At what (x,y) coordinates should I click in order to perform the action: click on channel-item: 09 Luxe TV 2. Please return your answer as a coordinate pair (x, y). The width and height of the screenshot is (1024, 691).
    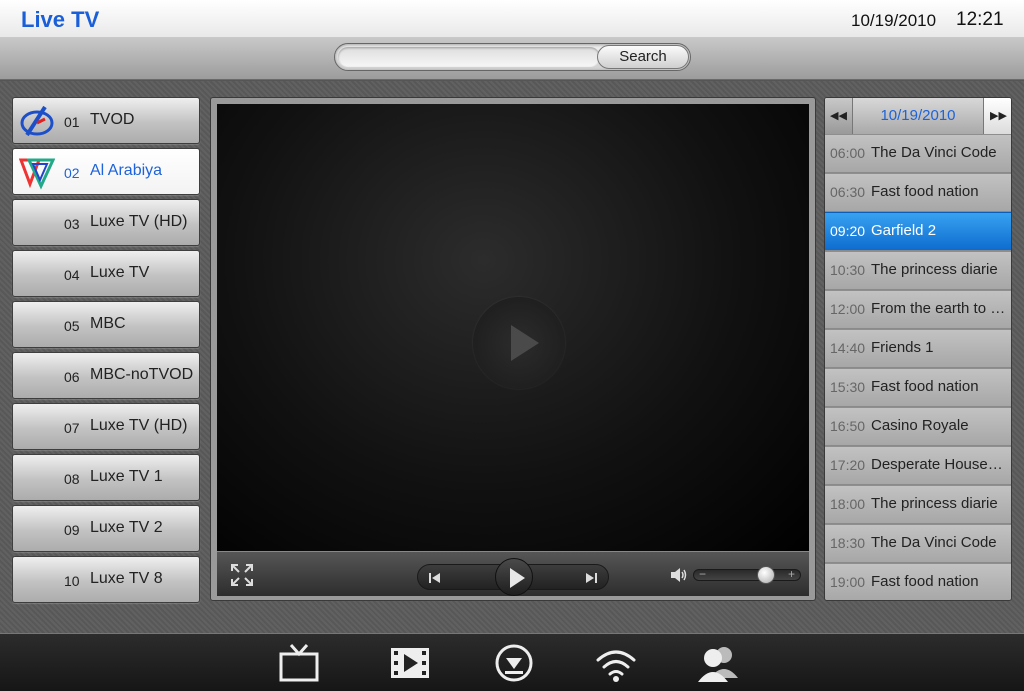
    Looking at the image, I should click on (106, 528).